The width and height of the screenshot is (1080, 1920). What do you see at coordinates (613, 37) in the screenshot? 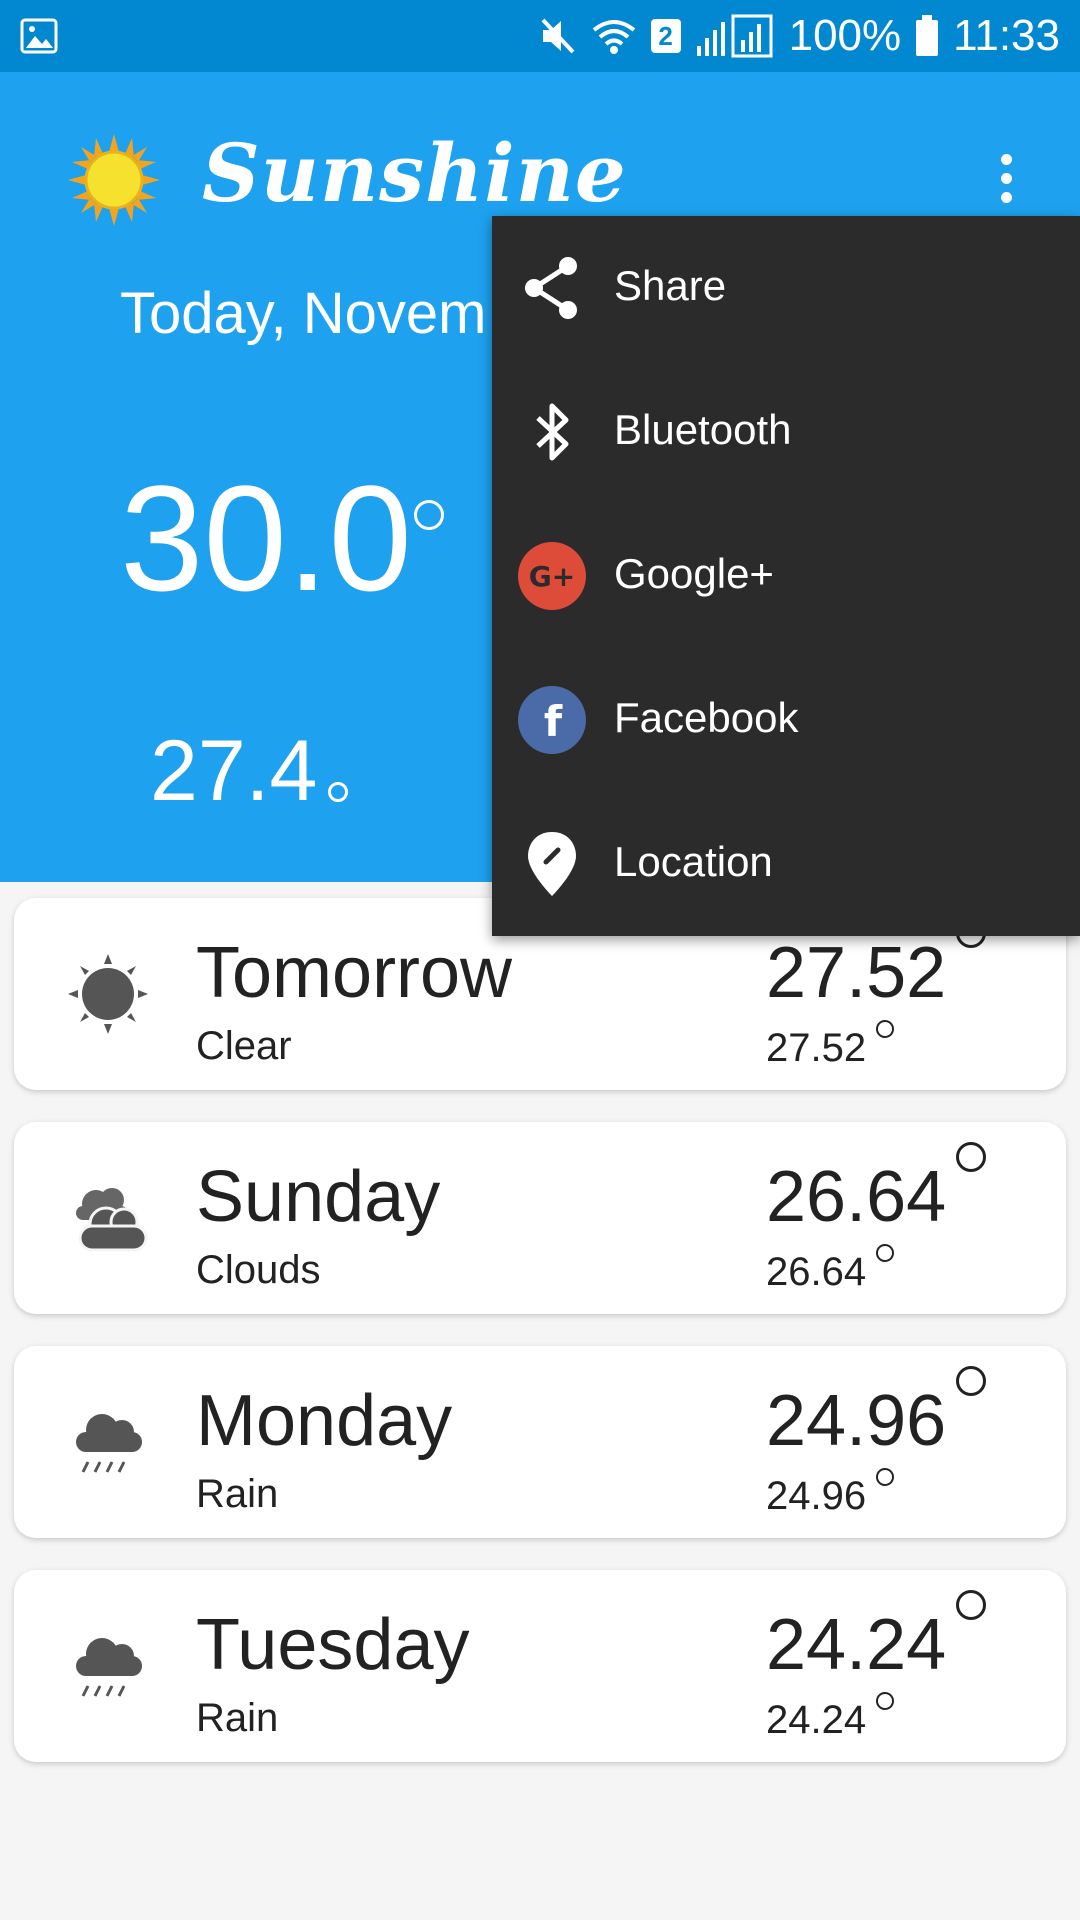
I see `wifi-icon` at bounding box center [613, 37].